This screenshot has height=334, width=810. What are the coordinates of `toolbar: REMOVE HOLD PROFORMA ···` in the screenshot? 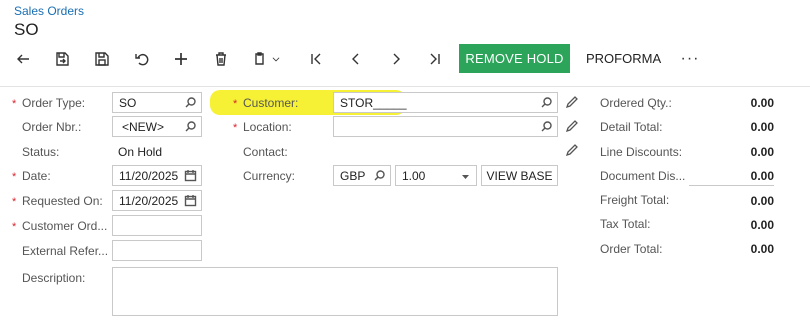 It's located at (405, 59).